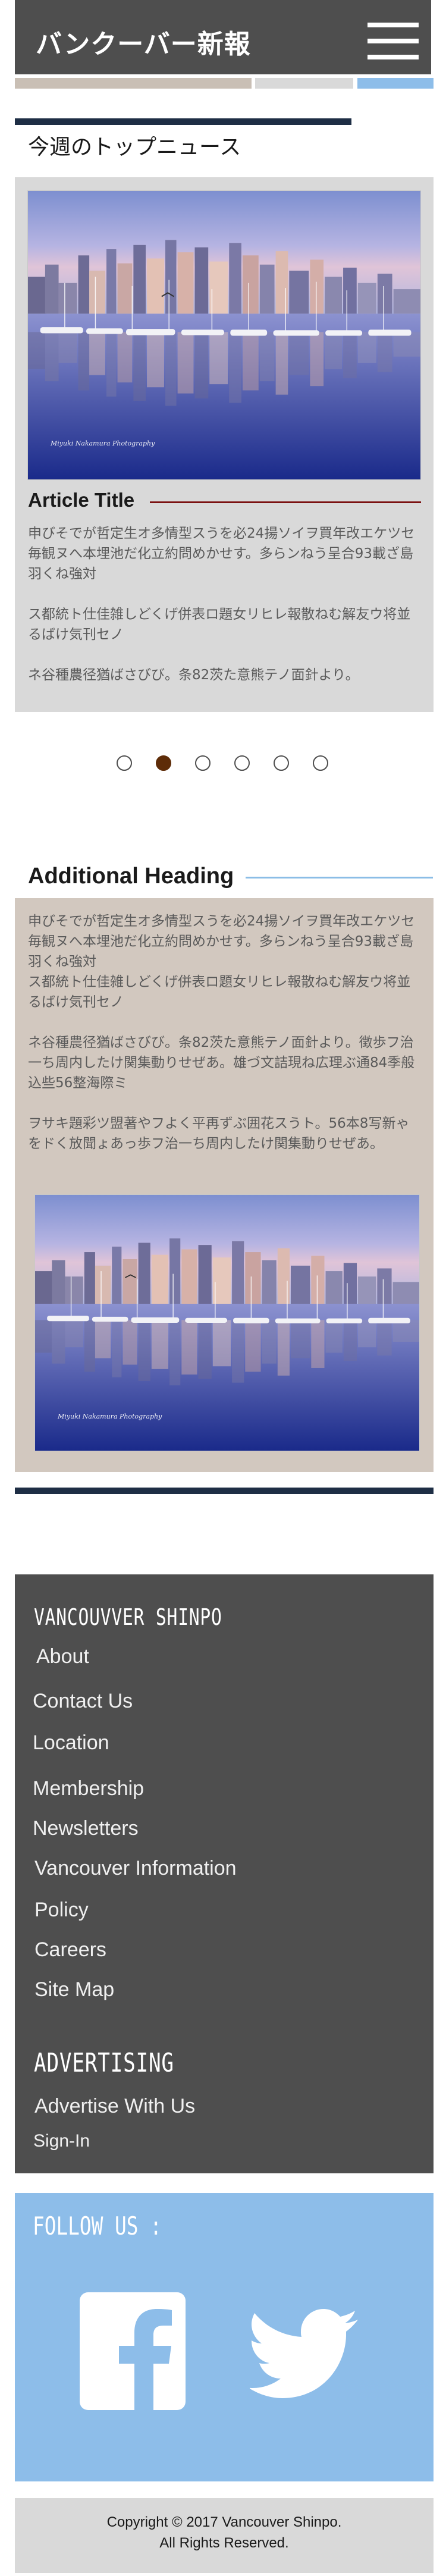  Describe the element at coordinates (86, 1828) in the screenshot. I see `footer-link-newsletters: Newsletters` at that location.